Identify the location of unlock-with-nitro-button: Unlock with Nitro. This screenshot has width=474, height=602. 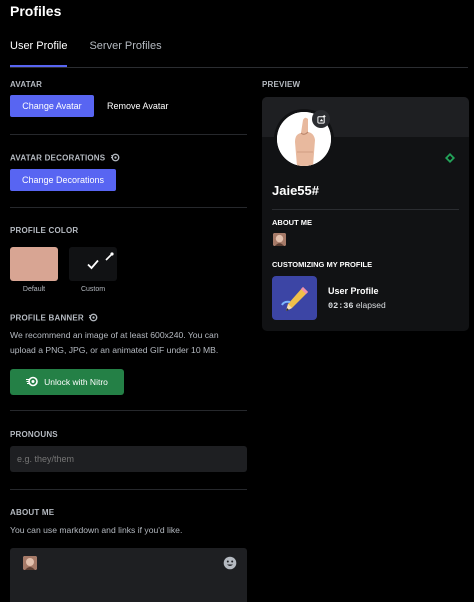
(67, 382).